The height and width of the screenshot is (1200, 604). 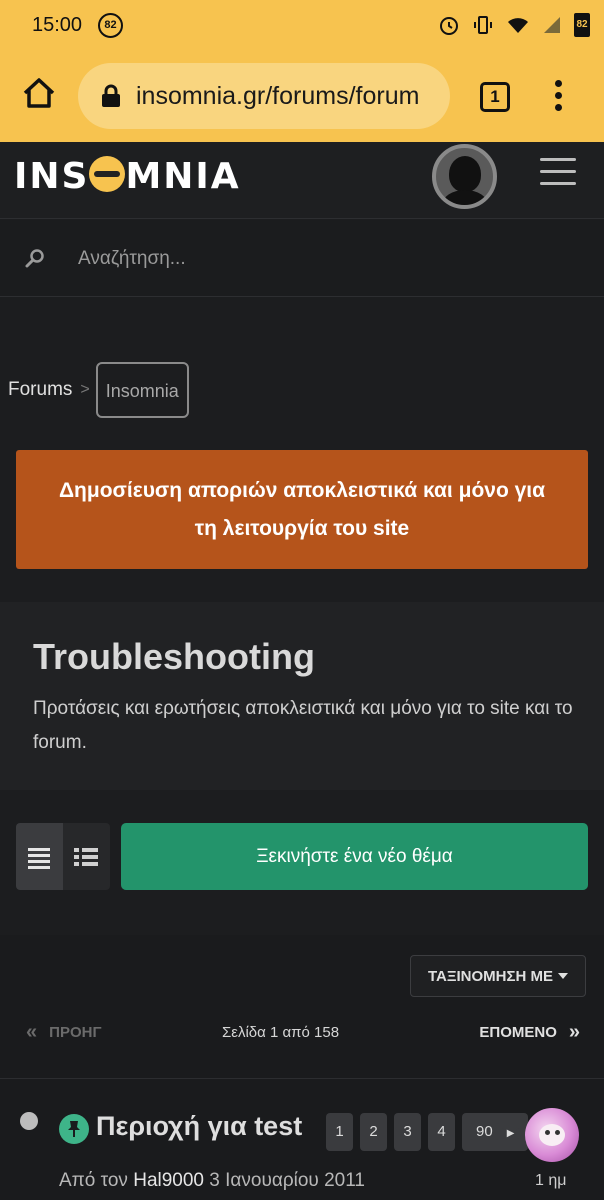 What do you see at coordinates (110, 25) in the screenshot?
I see `notification-badge: 82` at bounding box center [110, 25].